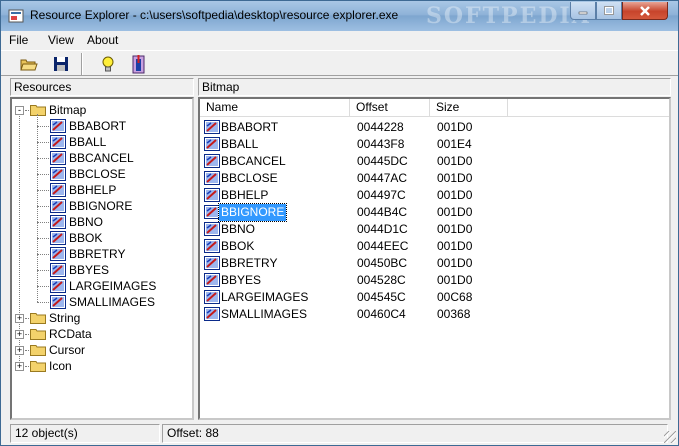  I want to click on table-row: BBNO 0044D1C 001D0, so click(434, 229).